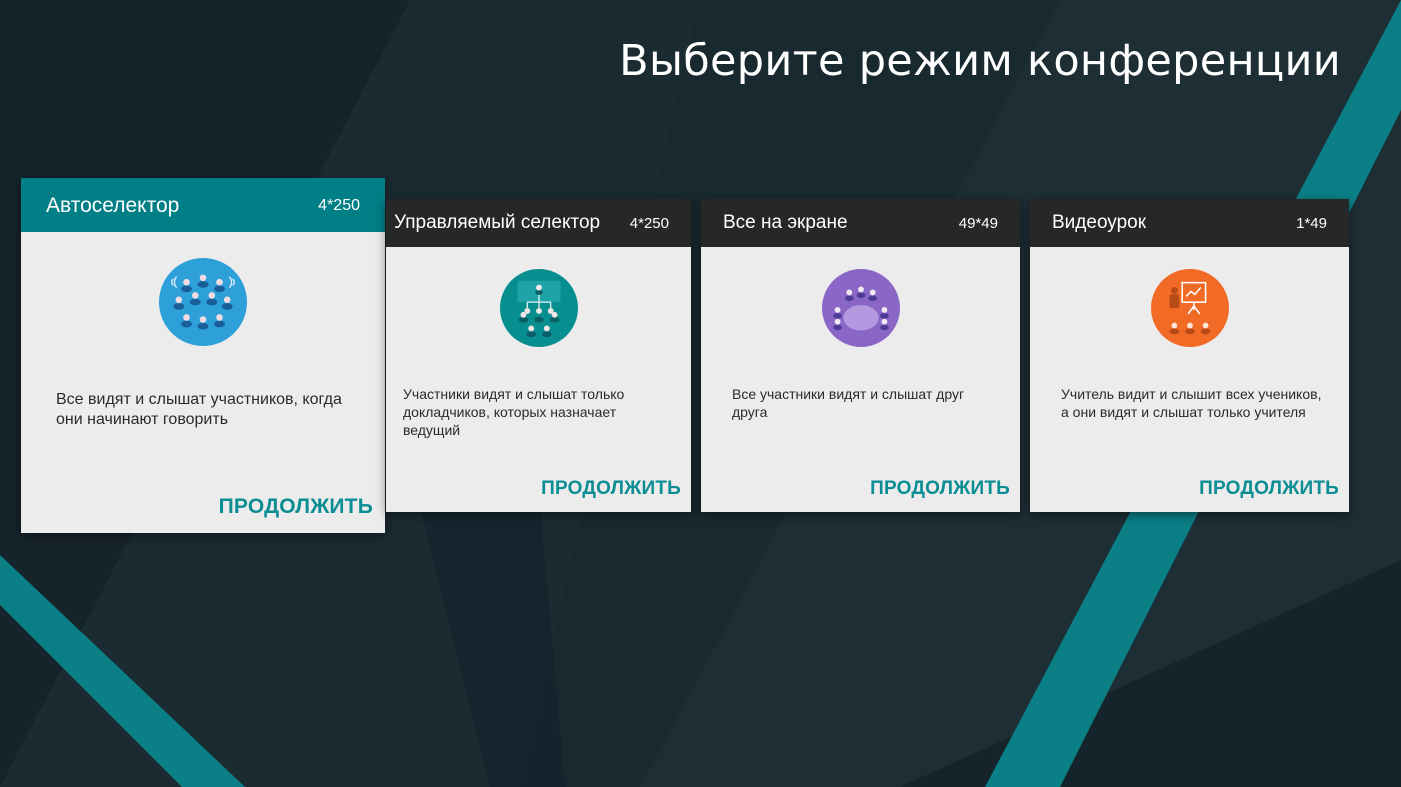 This screenshot has height=787, width=1401. Describe the element at coordinates (980, 61) in the screenshot. I see `page-title: Выберите режим конференции` at that location.